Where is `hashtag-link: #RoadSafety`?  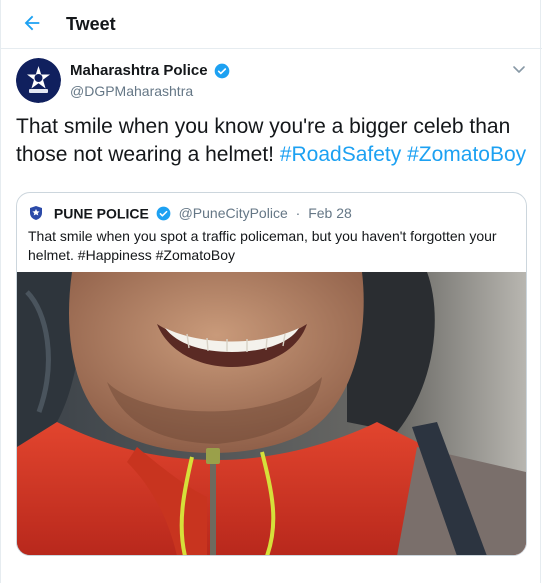
hashtag-link: #RoadSafety is located at coordinates (340, 154).